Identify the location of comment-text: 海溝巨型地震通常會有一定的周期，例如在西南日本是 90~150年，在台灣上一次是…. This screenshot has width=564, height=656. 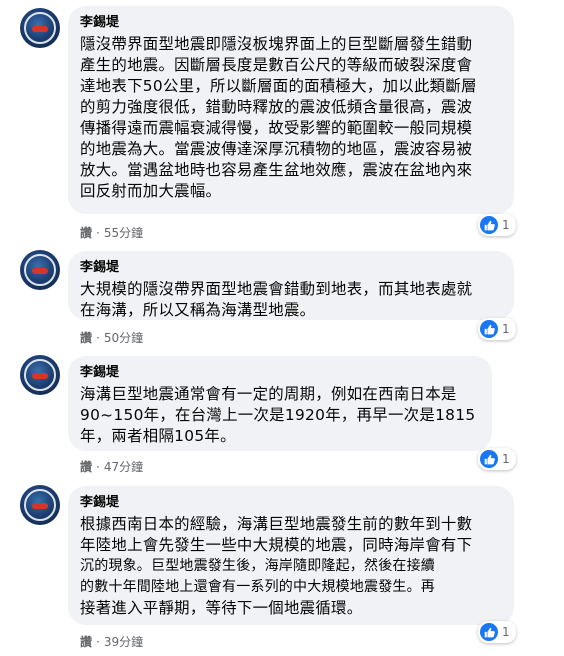
(280, 415).